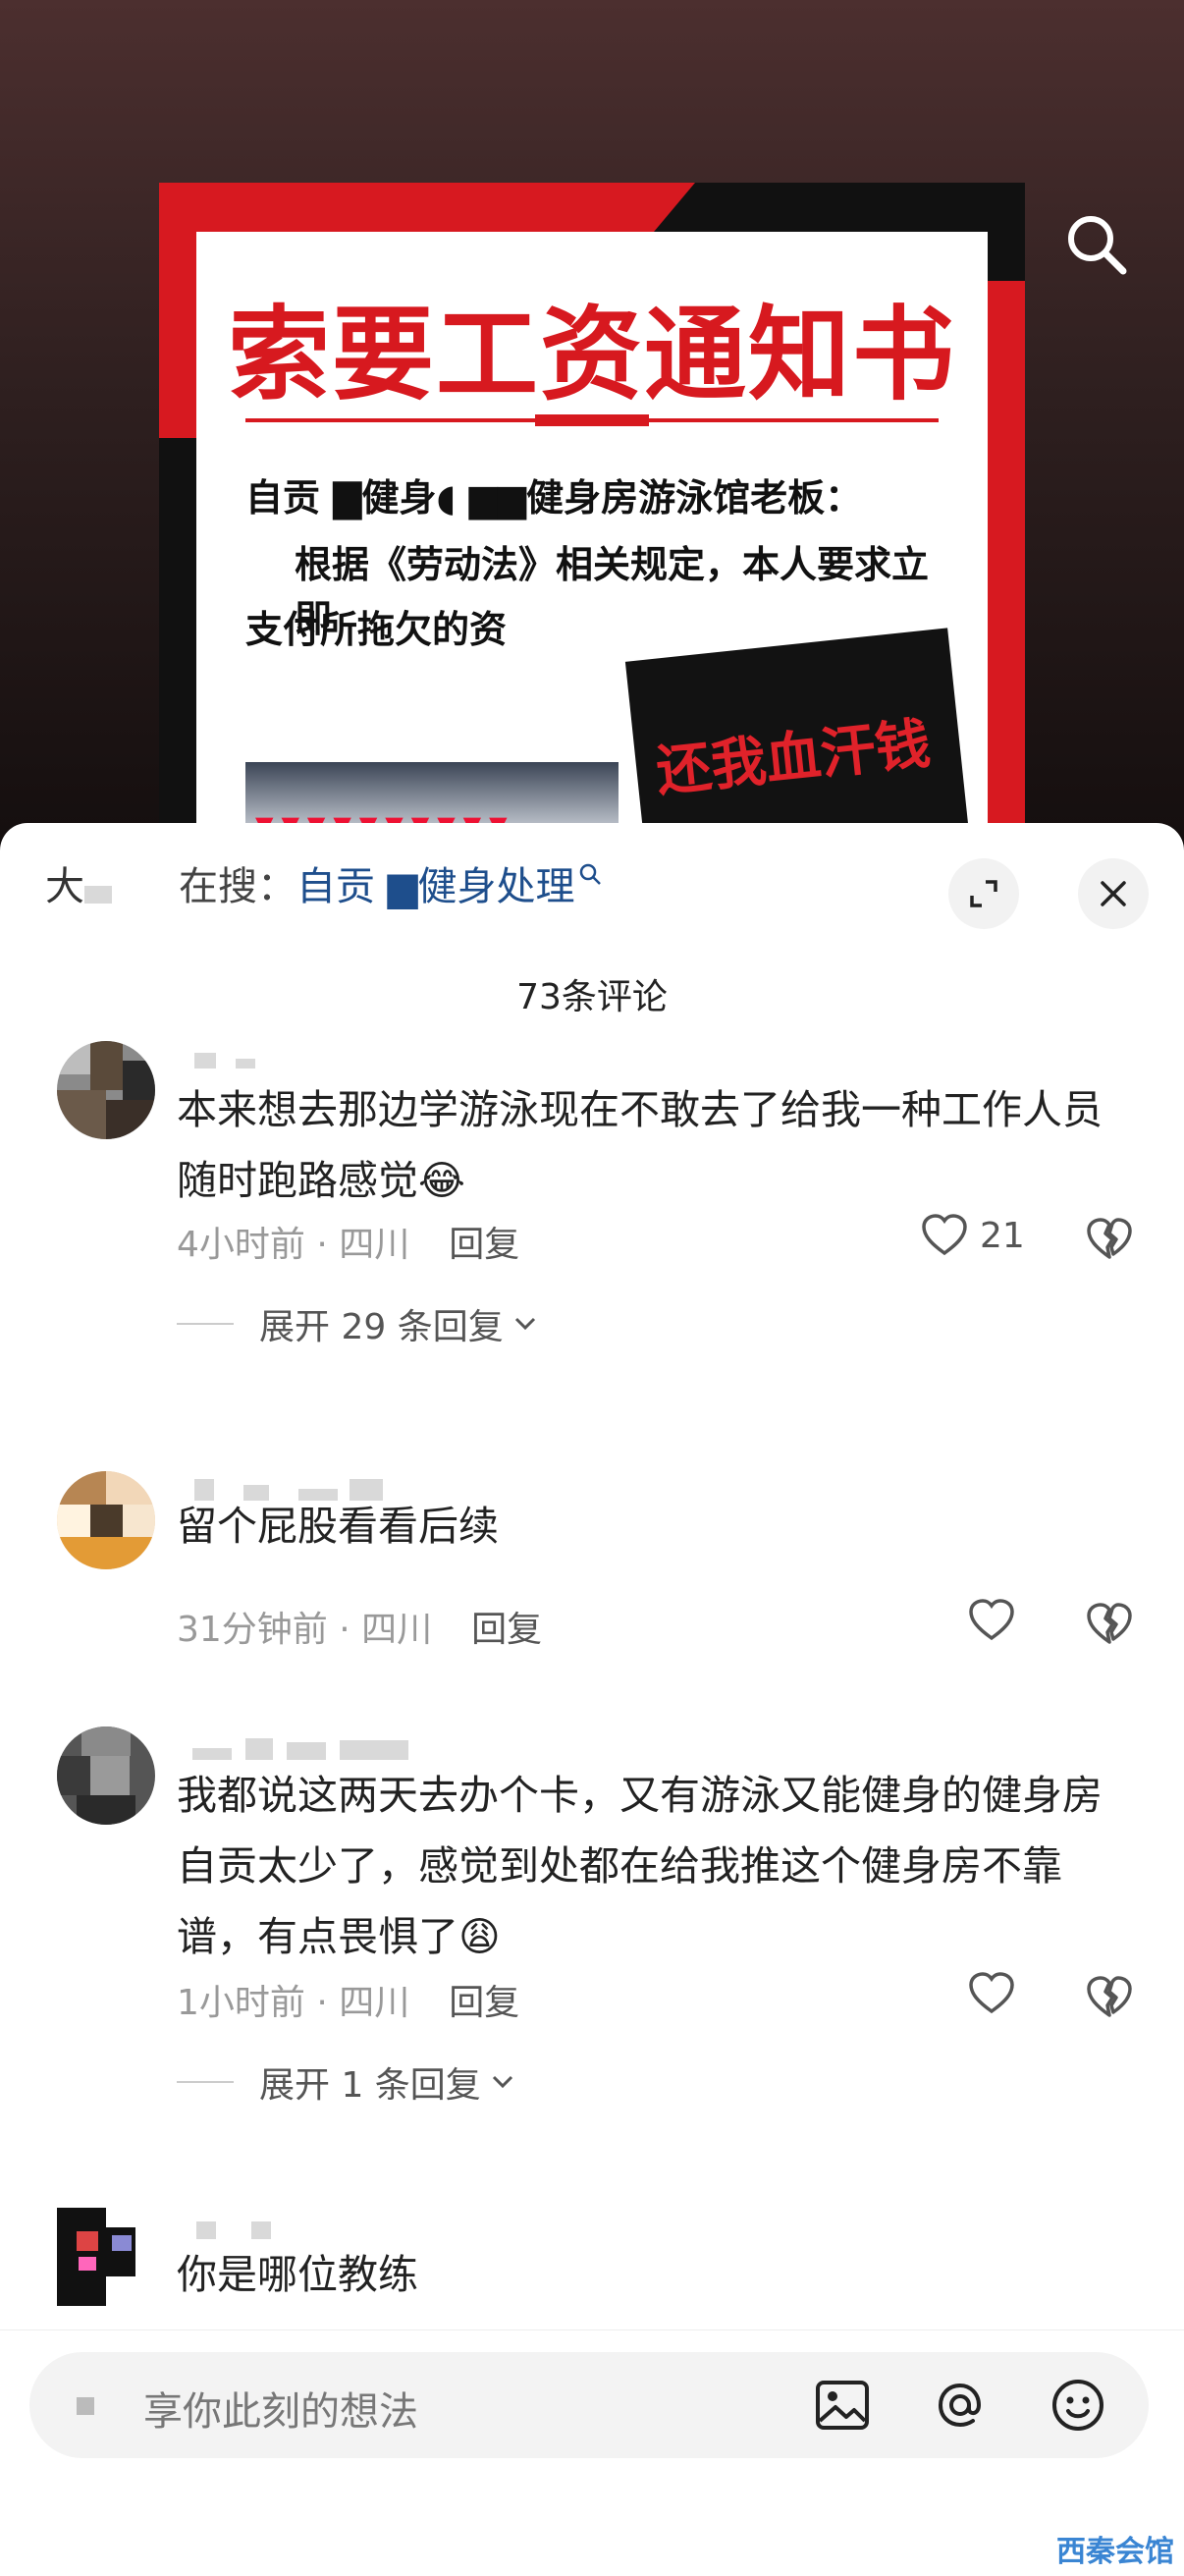 The width and height of the screenshot is (1184, 2576). I want to click on poster-black-edge, so click(177, 654).